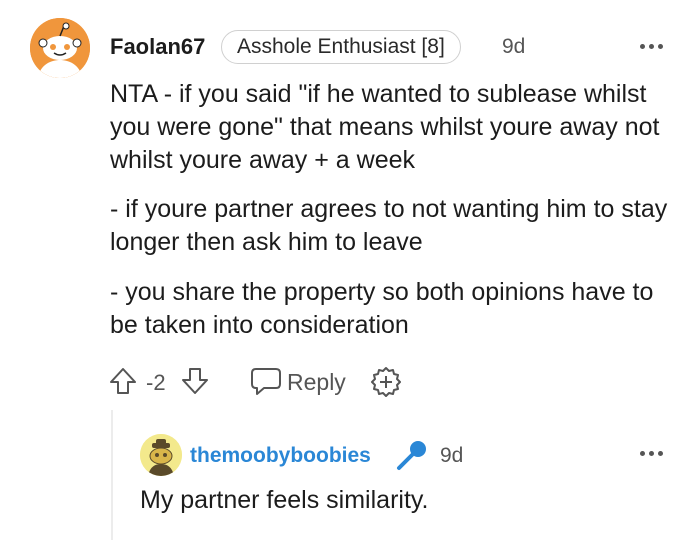 Image resolution: width=700 pixels, height=540 pixels. Describe the element at coordinates (280, 456) in the screenshot. I see `reply-username: themoobyboobies` at that location.